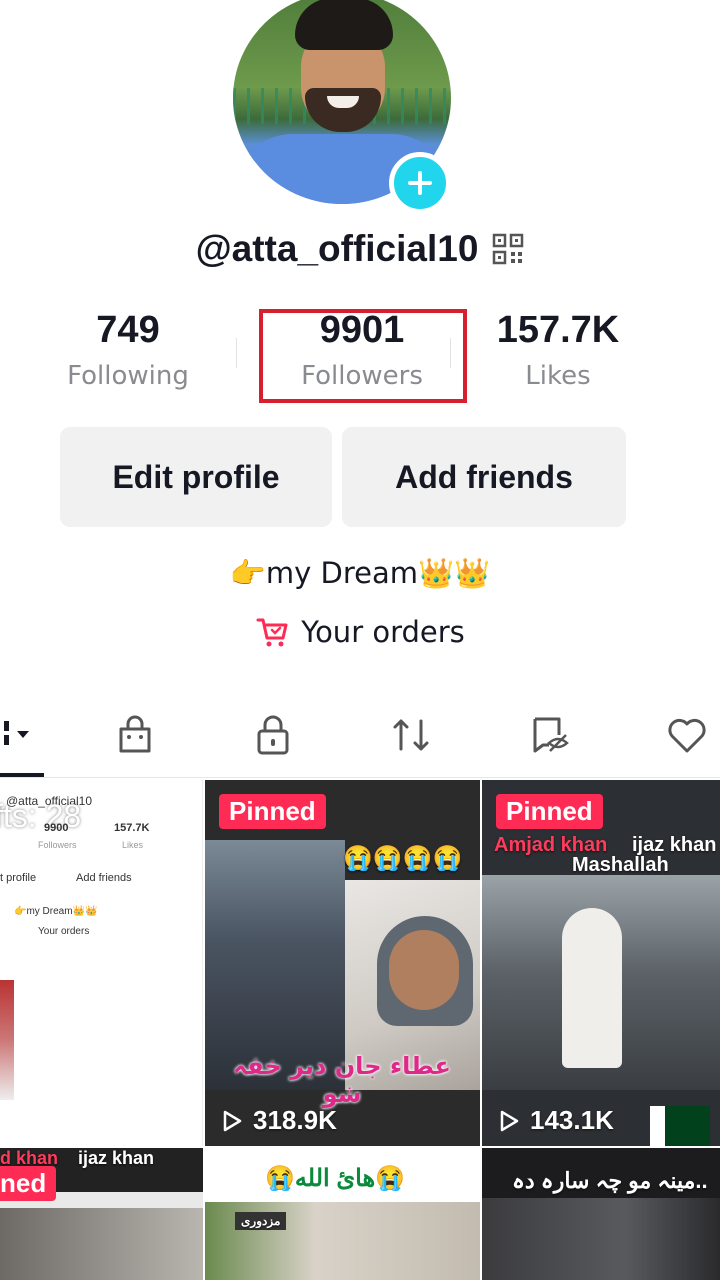 The width and height of the screenshot is (720, 1280). What do you see at coordinates (342, 1214) in the screenshot?
I see `video-thumbnail: 😭هائ الله😭 مزدوری` at bounding box center [342, 1214].